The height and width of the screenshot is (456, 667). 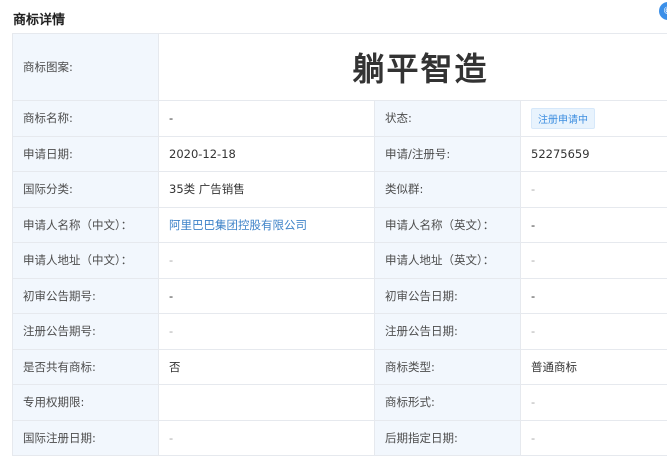 What do you see at coordinates (267, 403) in the screenshot?
I see `field-value` at bounding box center [267, 403].